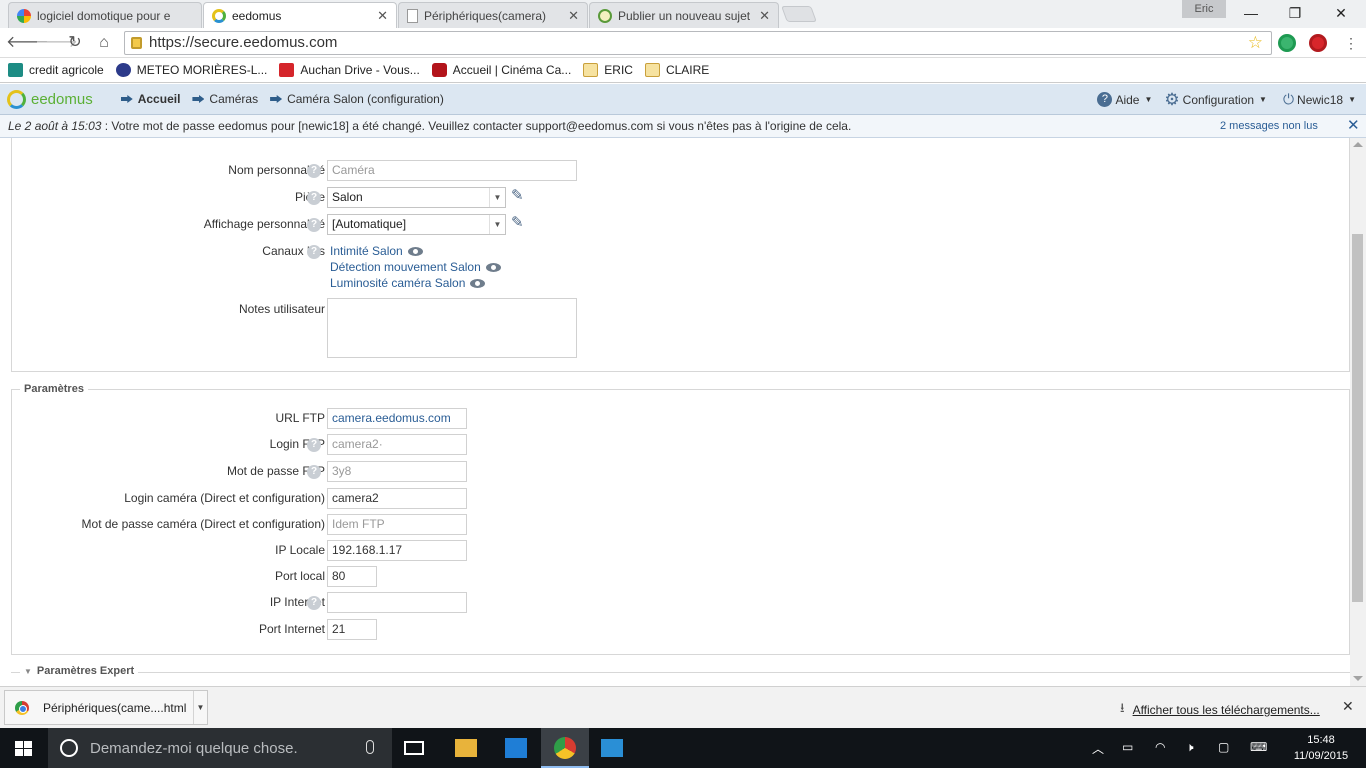  Describe the element at coordinates (300, 15) in the screenshot. I see `tab-eedomus: eedomus ✕` at that location.